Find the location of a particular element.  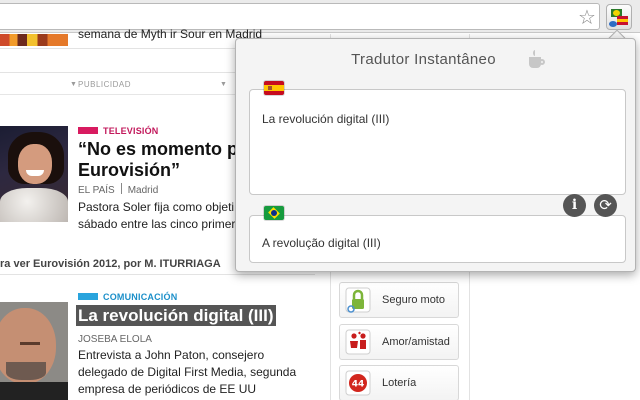

svg-text: 44 is located at coordinates (358, 385).